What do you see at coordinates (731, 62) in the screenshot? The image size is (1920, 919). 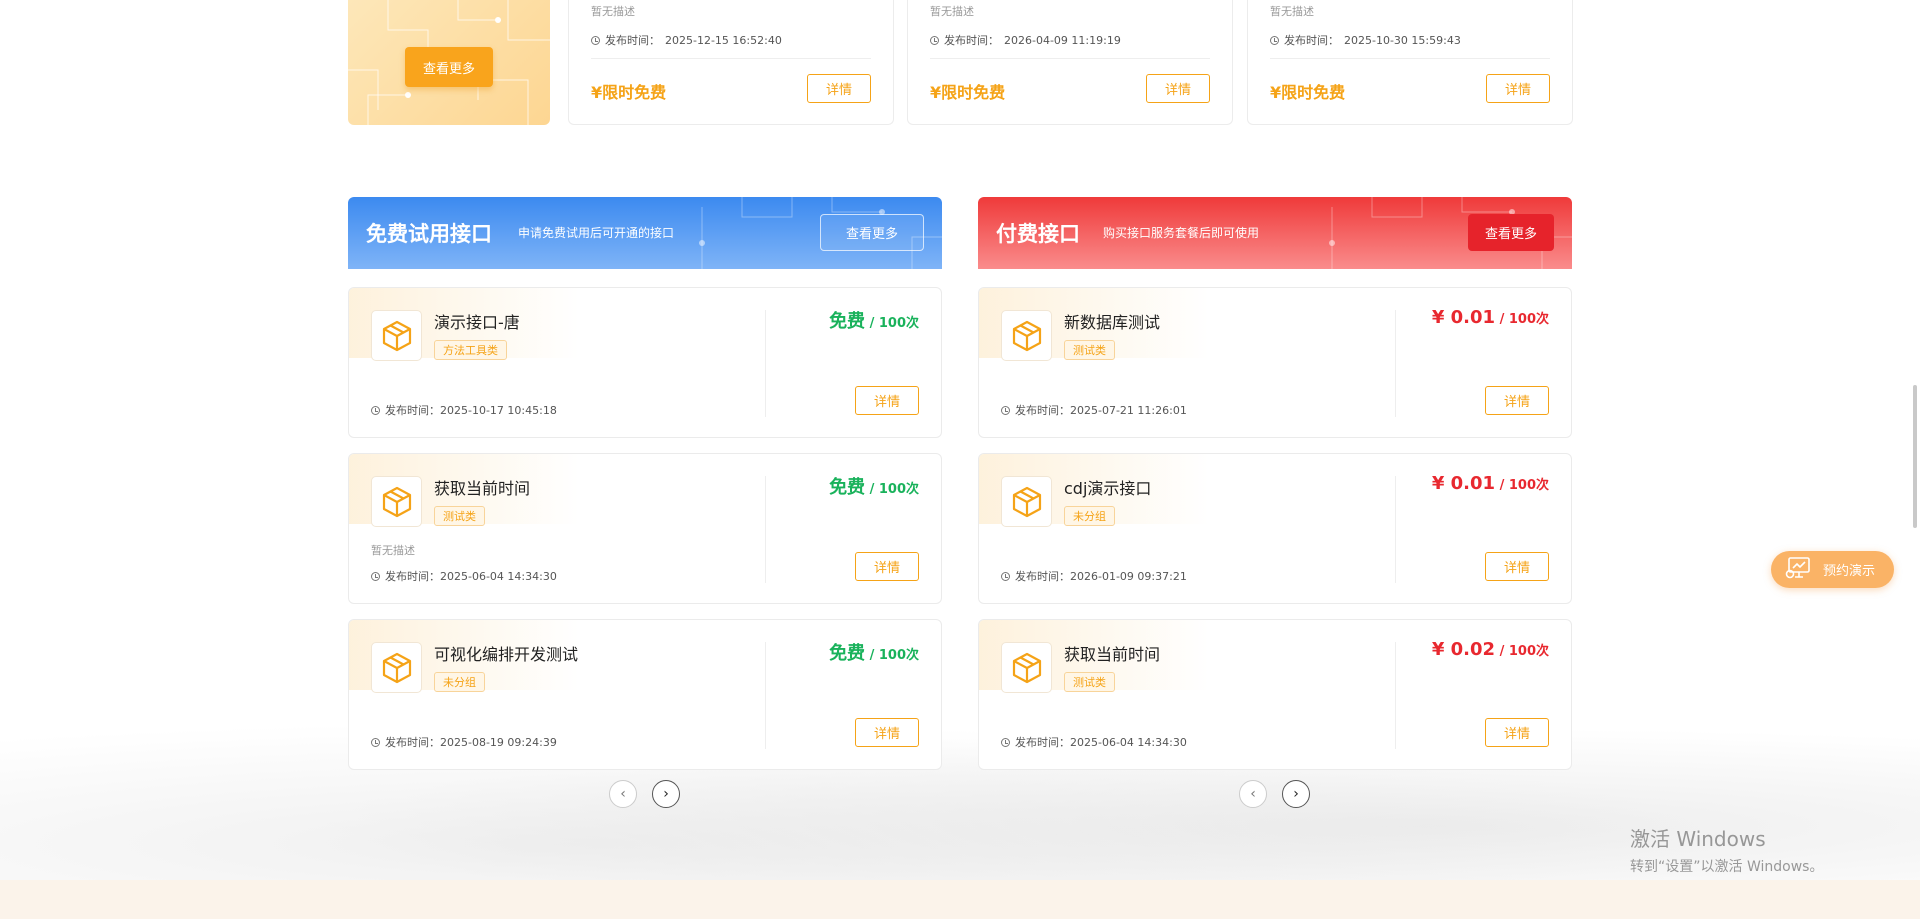 I see `top-card-1: 暂无描述 发布时间： 2025-12-15 16:52:40 ¥限时免费 详情` at bounding box center [731, 62].